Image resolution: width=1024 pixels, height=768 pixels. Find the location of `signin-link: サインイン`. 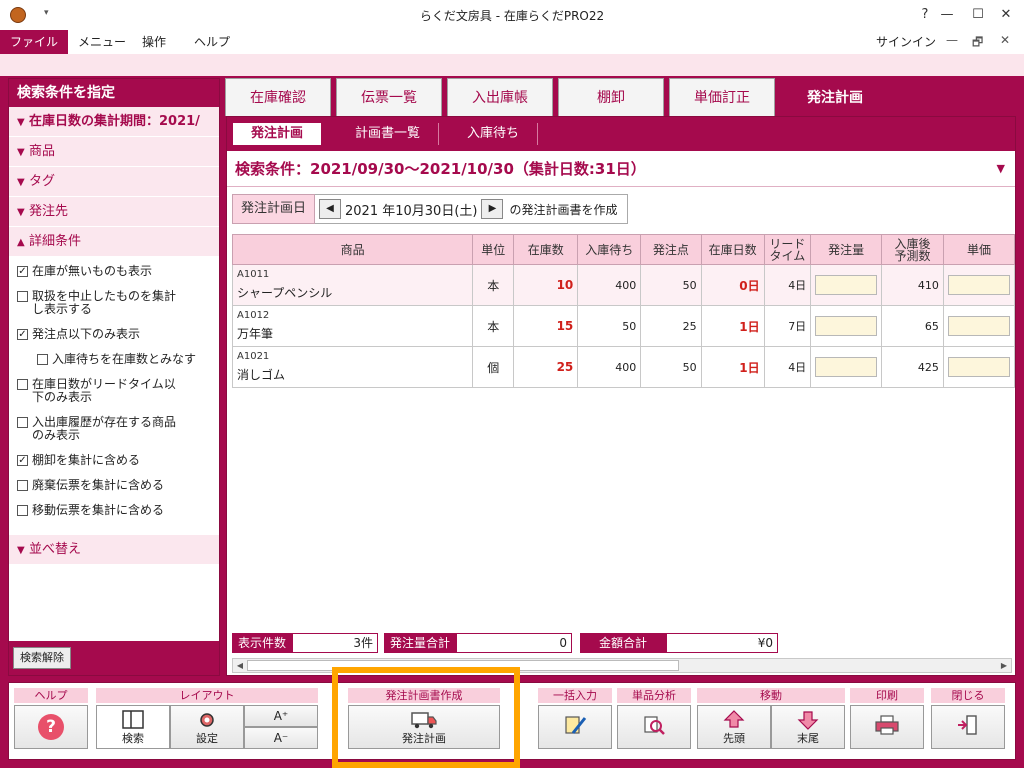

signin-link: サインイン is located at coordinates (906, 41).